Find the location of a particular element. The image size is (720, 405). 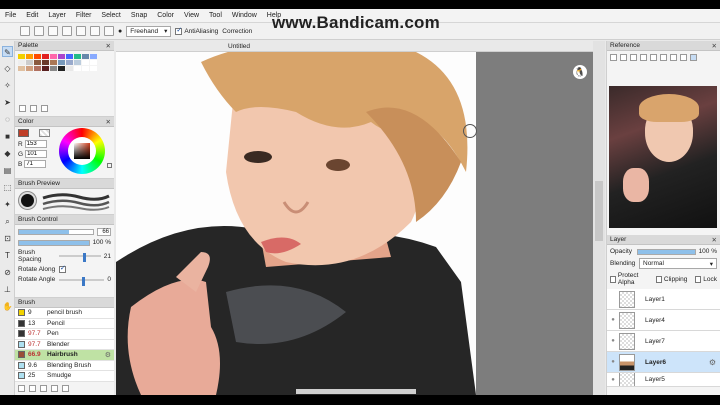

rotate-along-checkbox is located at coordinates (62, 268).